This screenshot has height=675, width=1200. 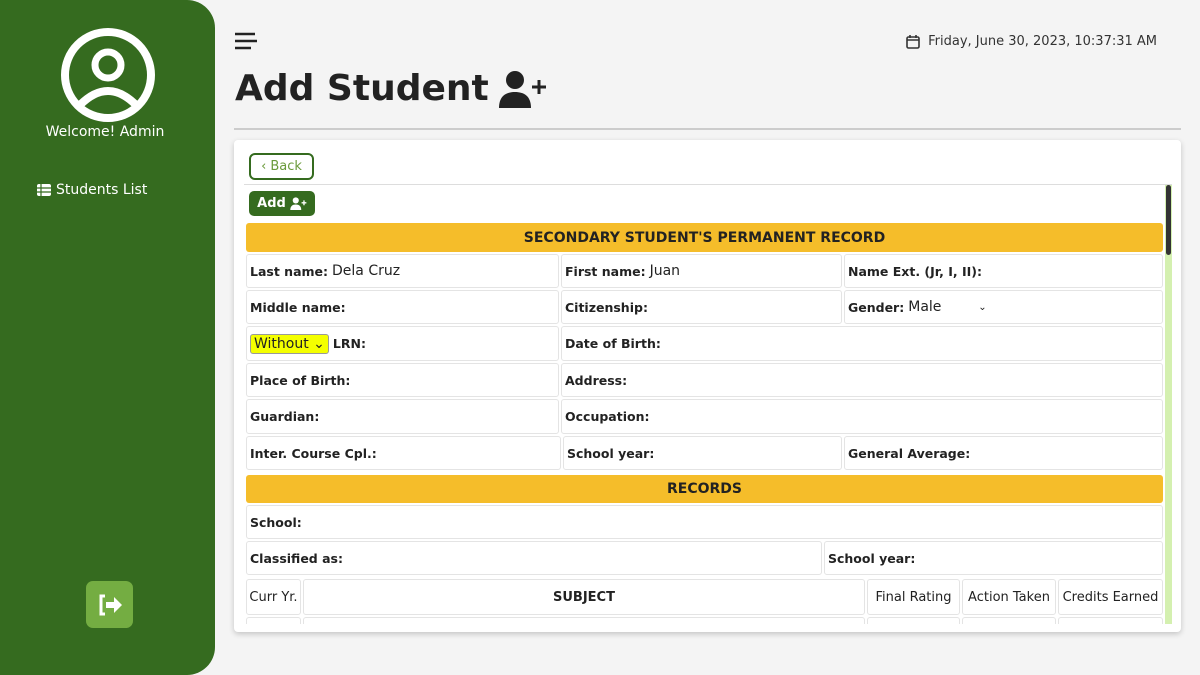 What do you see at coordinates (701, 307) in the screenshot?
I see `citizenship-field: Citizenship:` at bounding box center [701, 307].